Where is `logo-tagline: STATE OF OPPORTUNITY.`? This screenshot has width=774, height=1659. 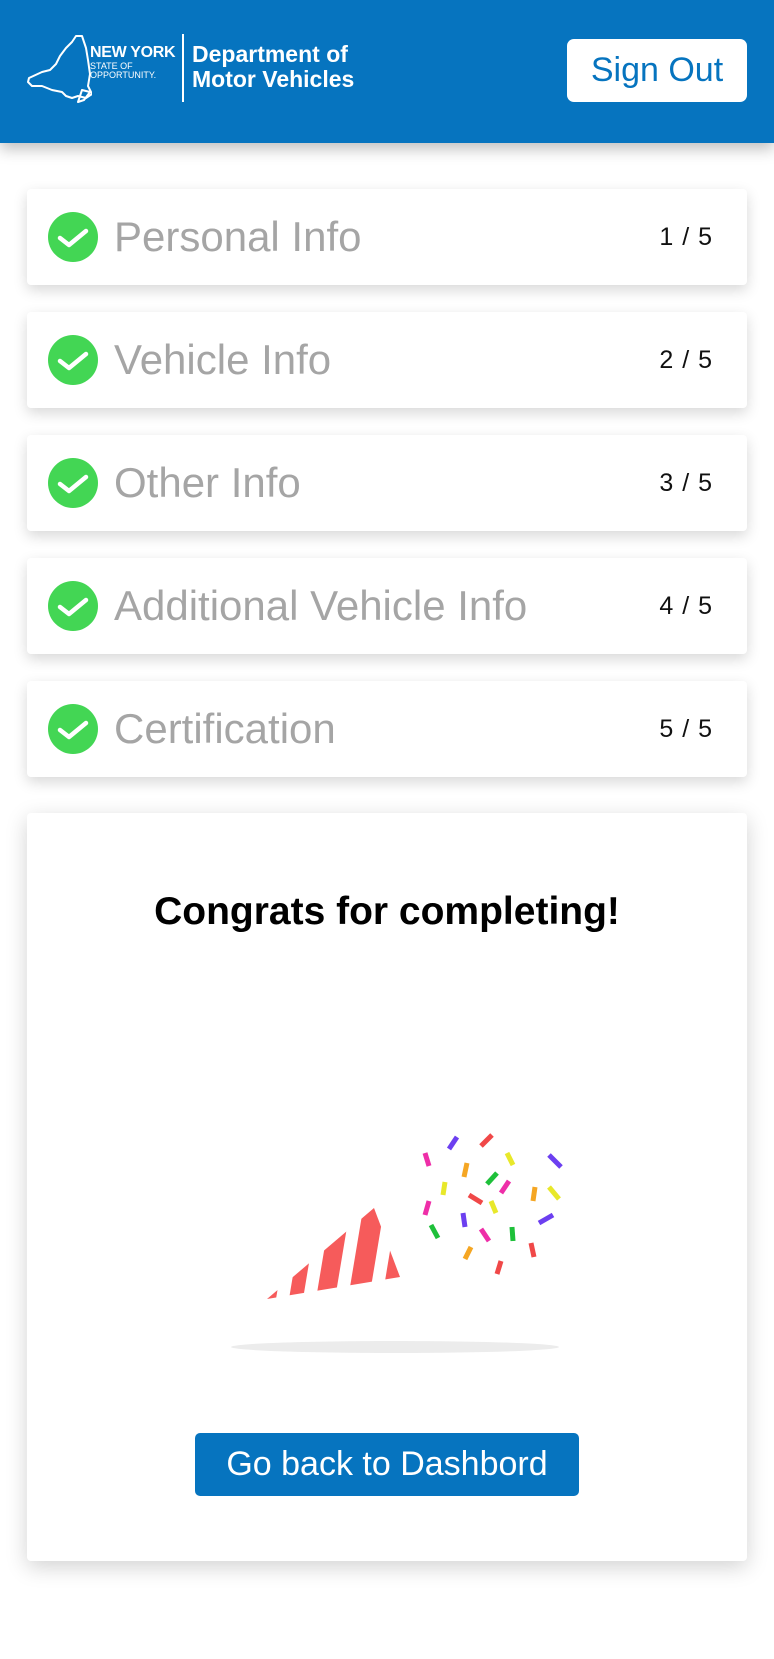
logo-tagline: STATE OF OPPORTUNITY. is located at coordinates (123, 71).